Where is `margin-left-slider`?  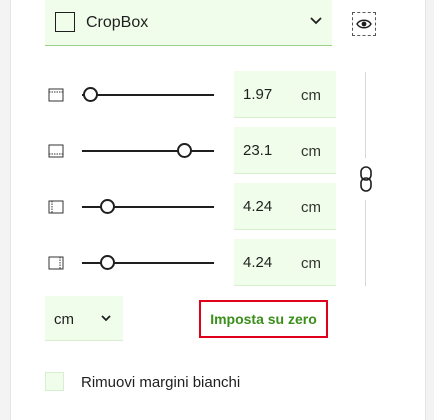 margin-left-slider is located at coordinates (148, 207).